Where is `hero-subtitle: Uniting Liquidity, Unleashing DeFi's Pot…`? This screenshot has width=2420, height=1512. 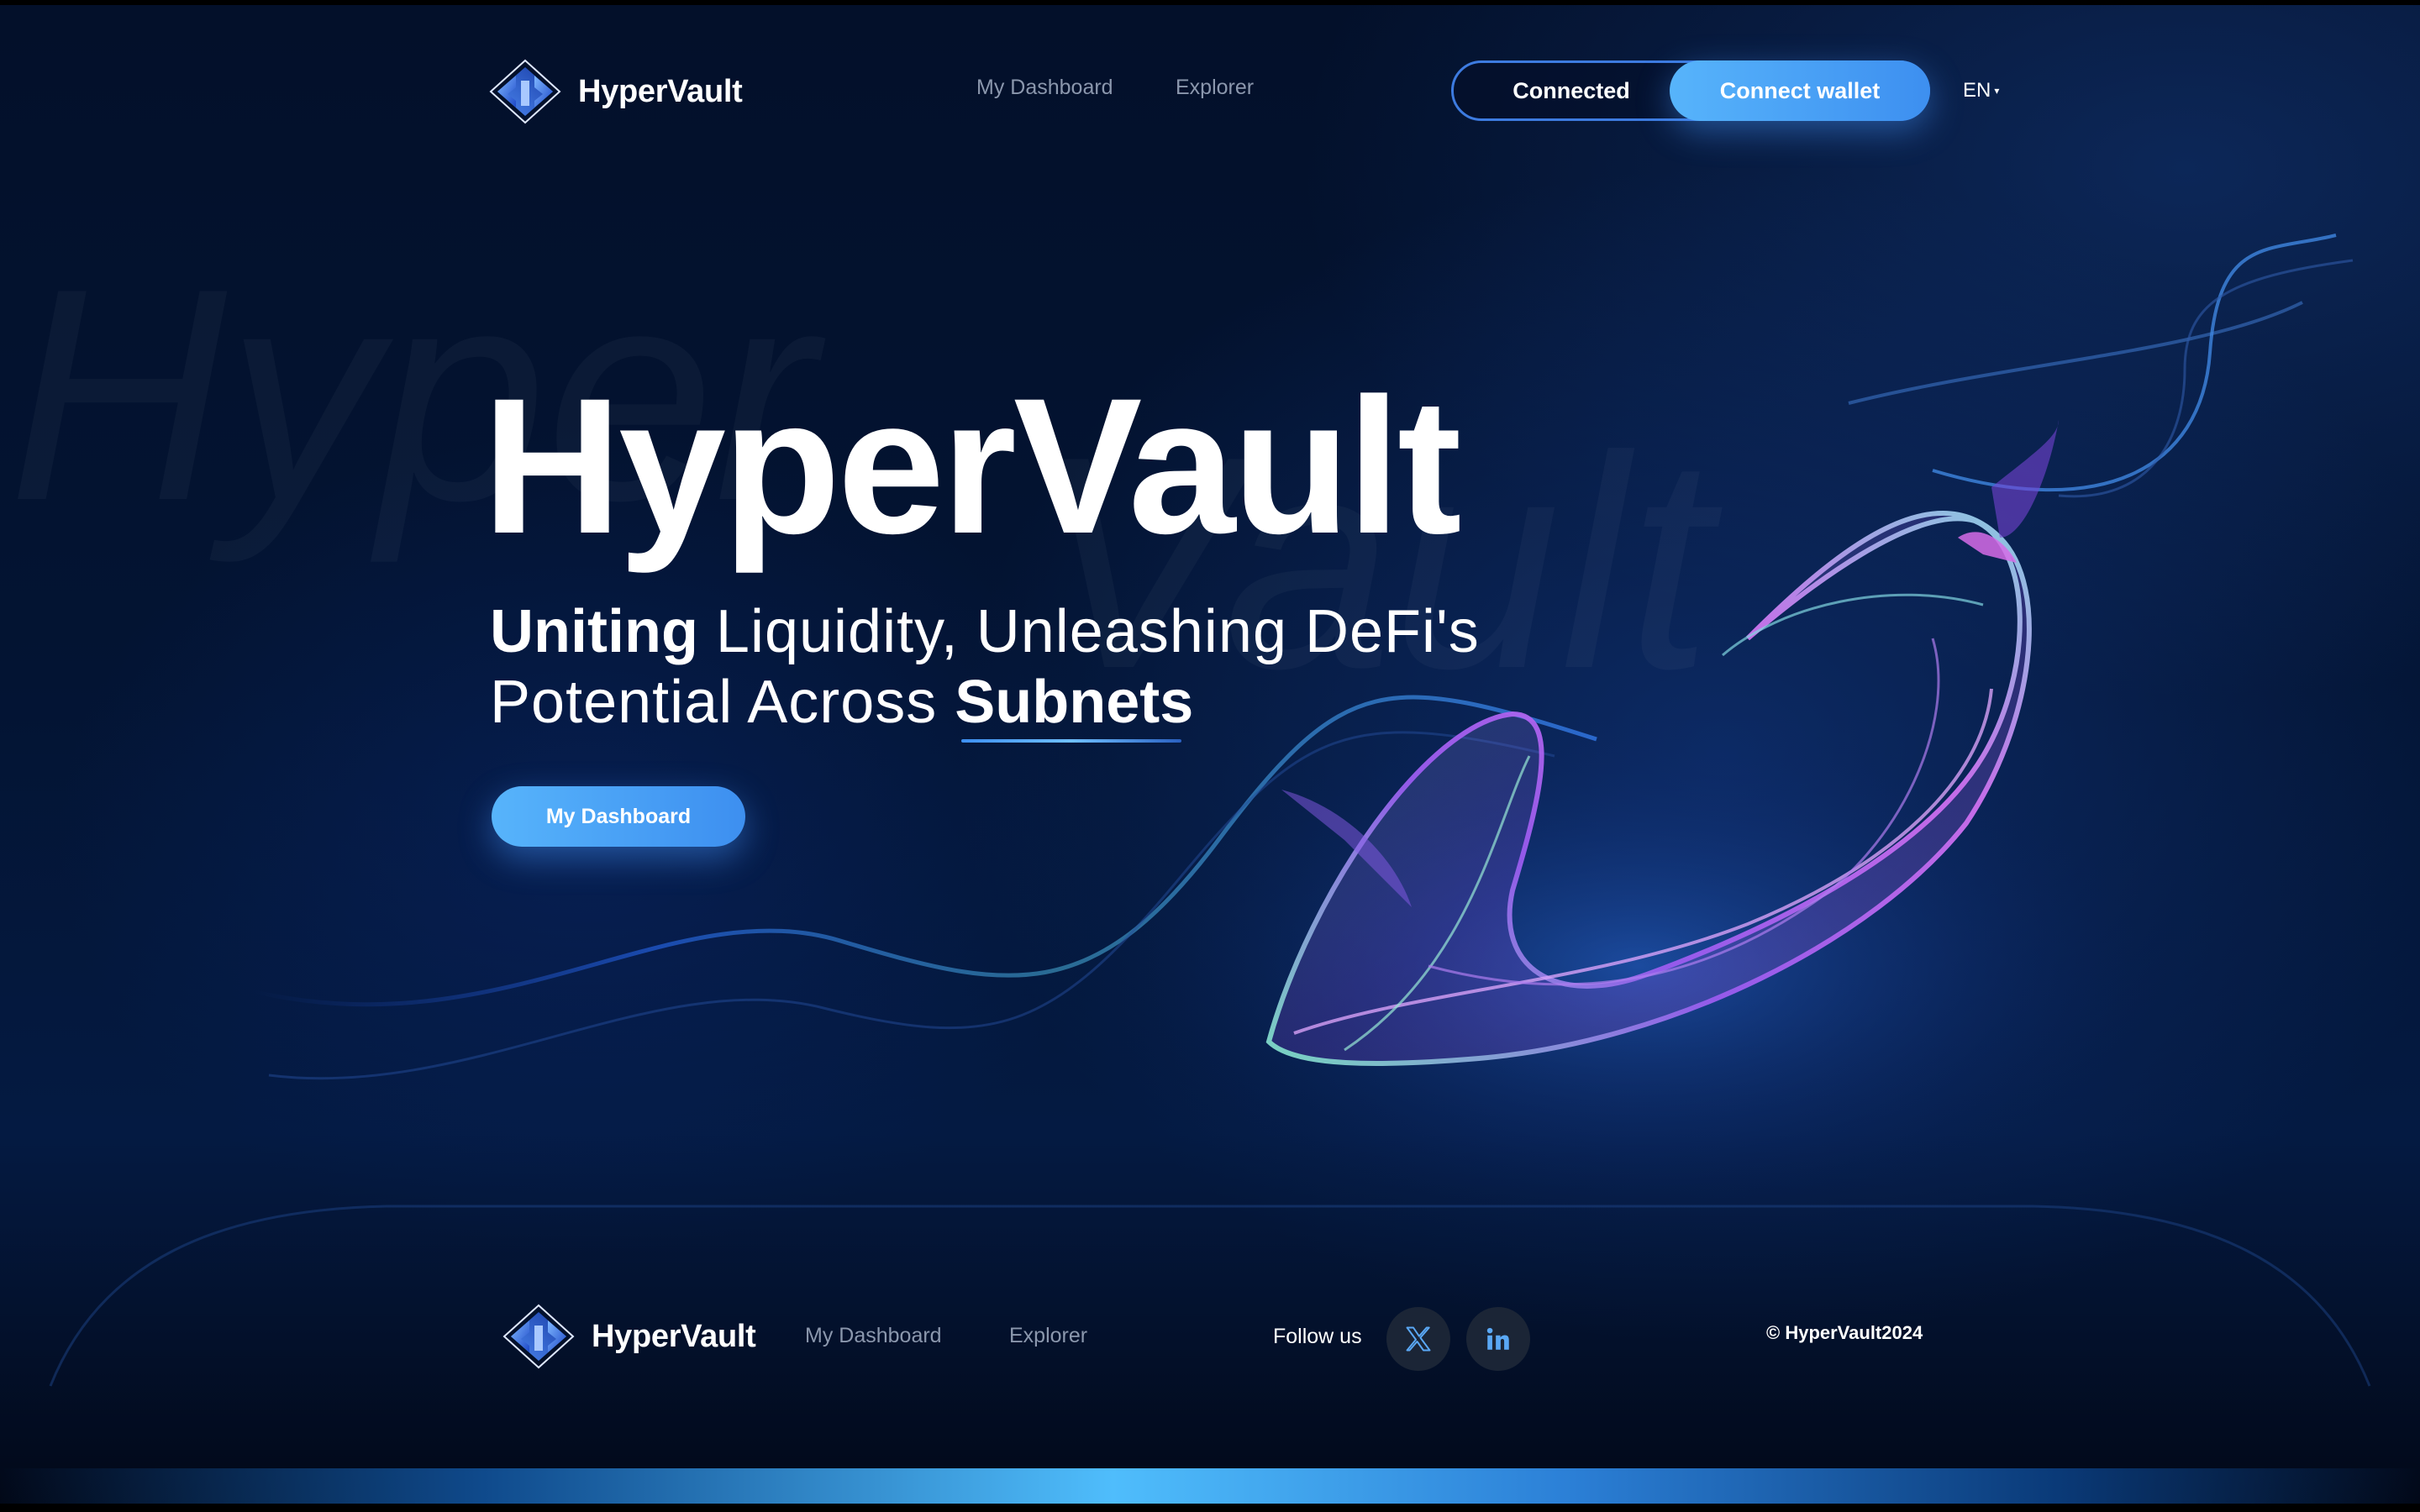 hero-subtitle: Uniting Liquidity, Unleashing DeFi's Pot… is located at coordinates (1036, 669).